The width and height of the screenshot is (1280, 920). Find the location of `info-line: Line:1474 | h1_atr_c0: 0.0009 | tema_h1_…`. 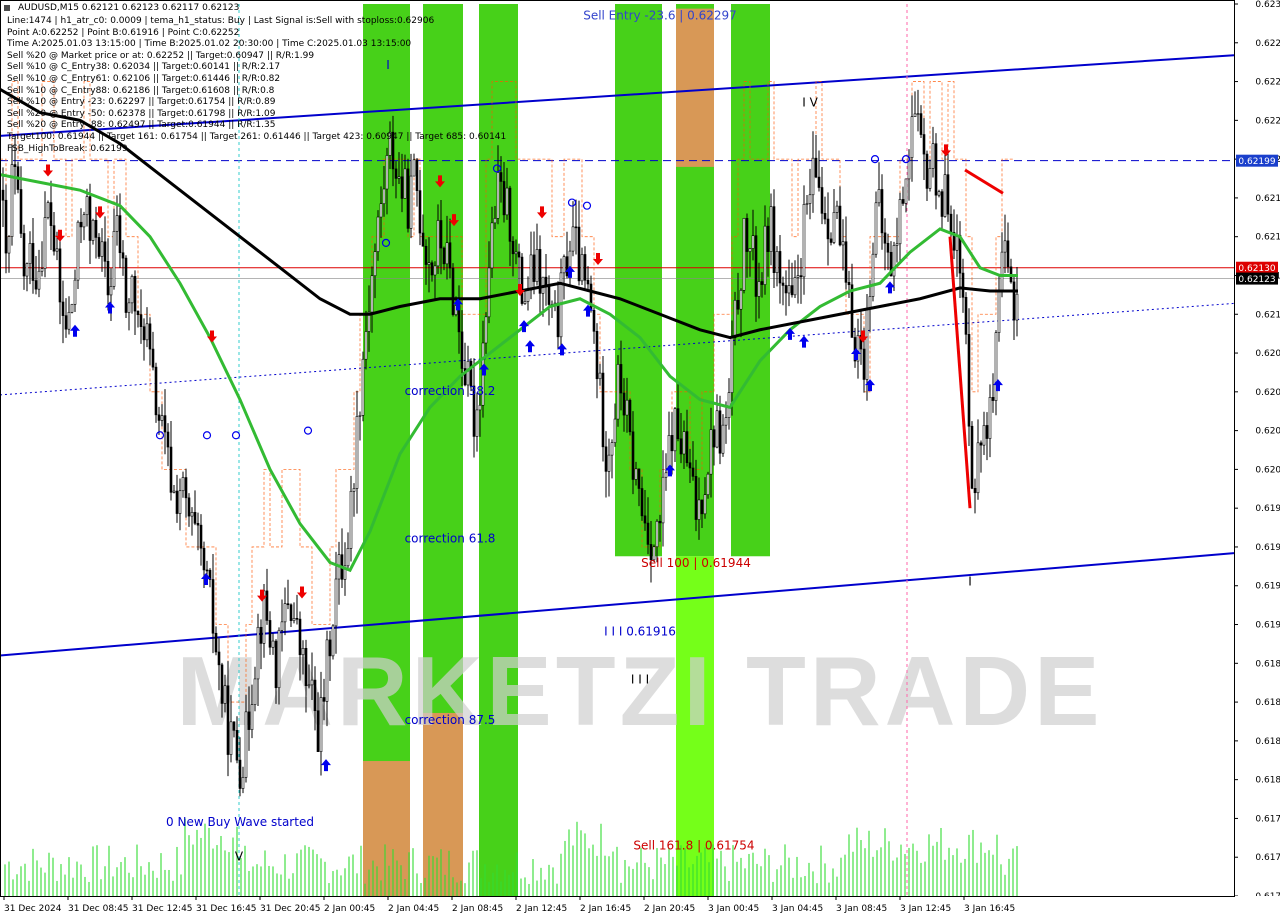

info-line: Line:1474 | h1_atr_c0: 0.0009 | tema_h1_… is located at coordinates (221, 21).